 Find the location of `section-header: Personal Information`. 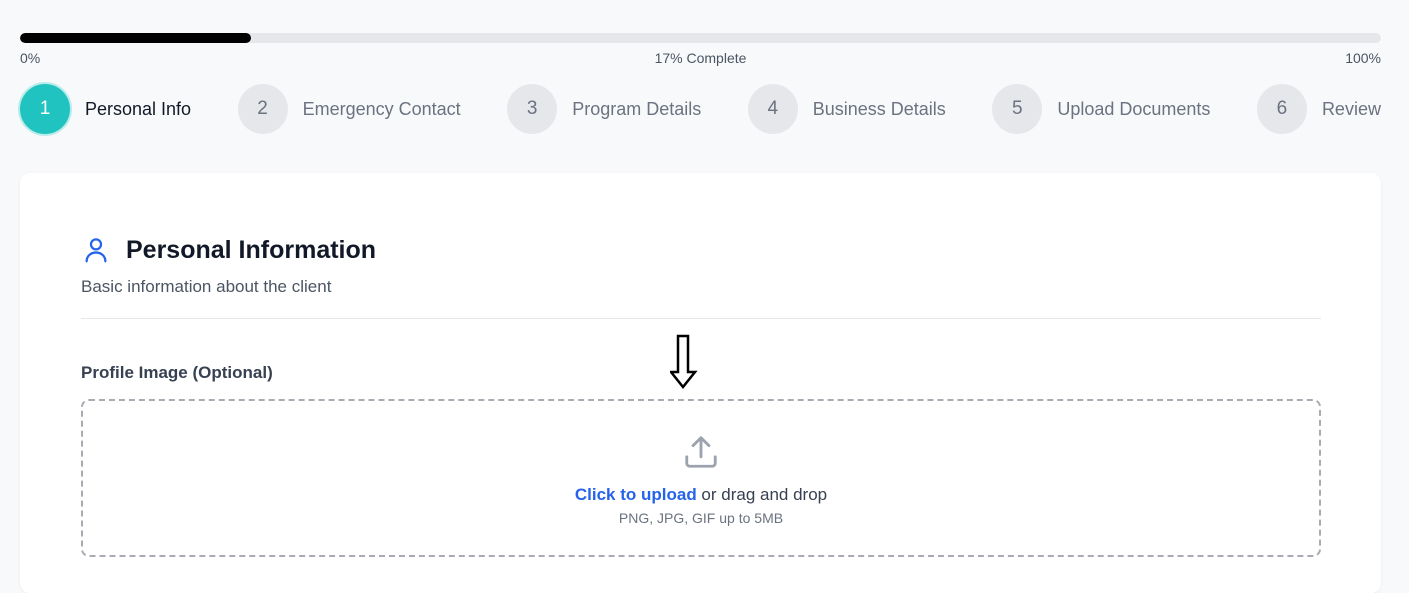

section-header: Personal Information is located at coordinates (228, 250).